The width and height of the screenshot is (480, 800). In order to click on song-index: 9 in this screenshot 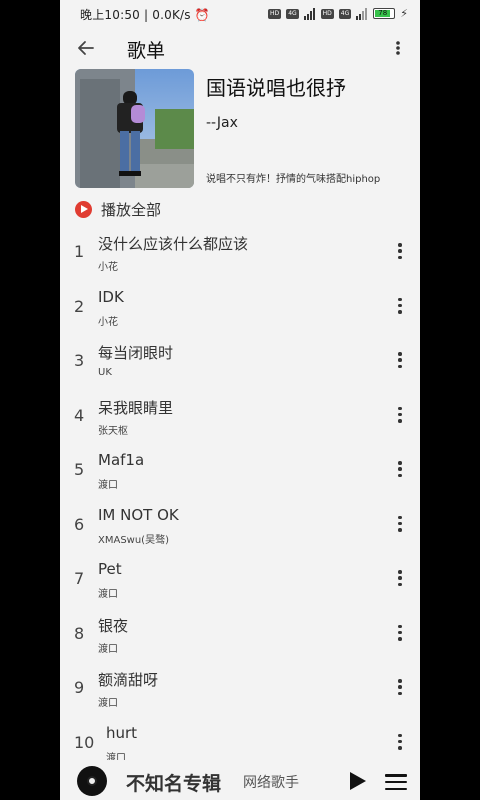, I will do `click(79, 687)`.